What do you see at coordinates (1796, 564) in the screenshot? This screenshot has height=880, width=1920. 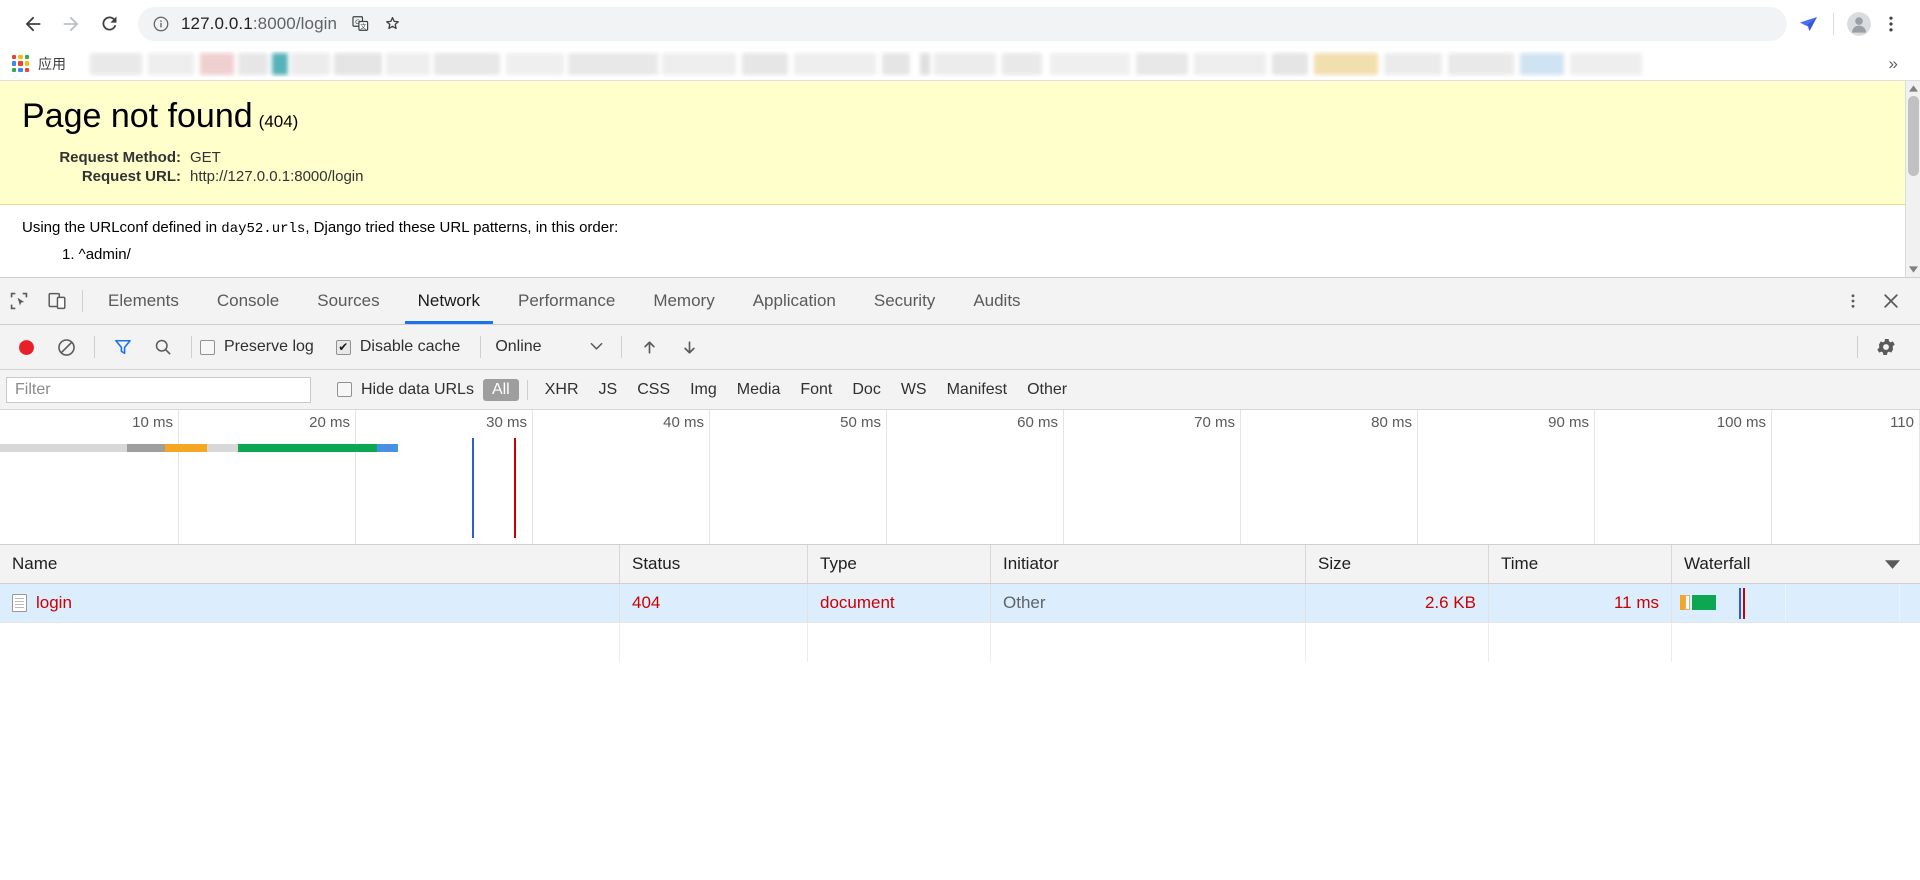 I see `column-header-waterfall: Waterfall` at bounding box center [1796, 564].